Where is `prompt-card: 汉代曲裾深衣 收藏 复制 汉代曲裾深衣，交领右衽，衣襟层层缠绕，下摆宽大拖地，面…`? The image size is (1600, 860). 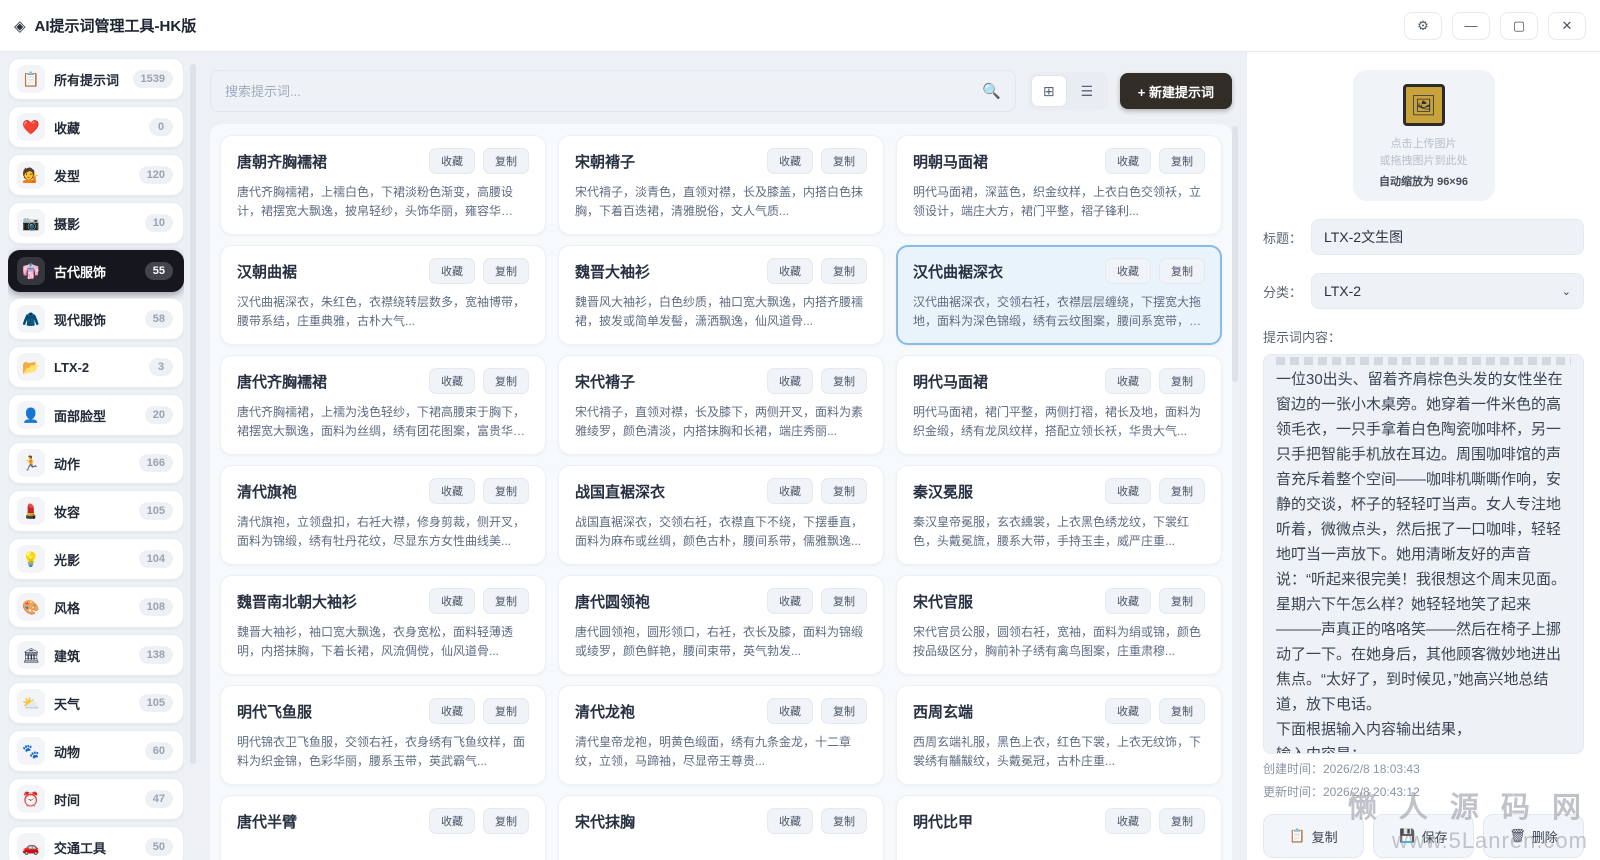 prompt-card: 汉代曲裾深衣 收藏 复制 汉代曲裾深衣，交领右衽，衣襟层层缠绕，下摆宽大拖地，面… is located at coordinates (1059, 295).